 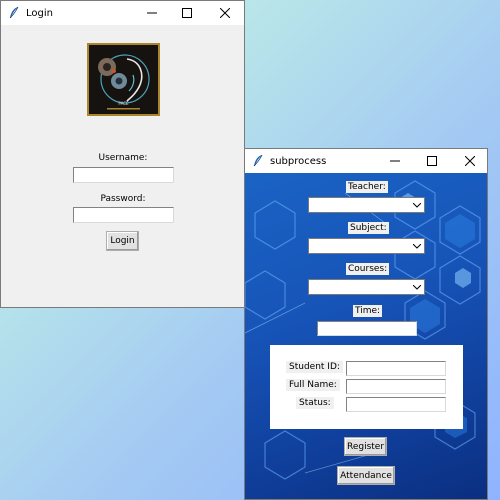 I want to click on subject-combobox, so click(x=366, y=246).